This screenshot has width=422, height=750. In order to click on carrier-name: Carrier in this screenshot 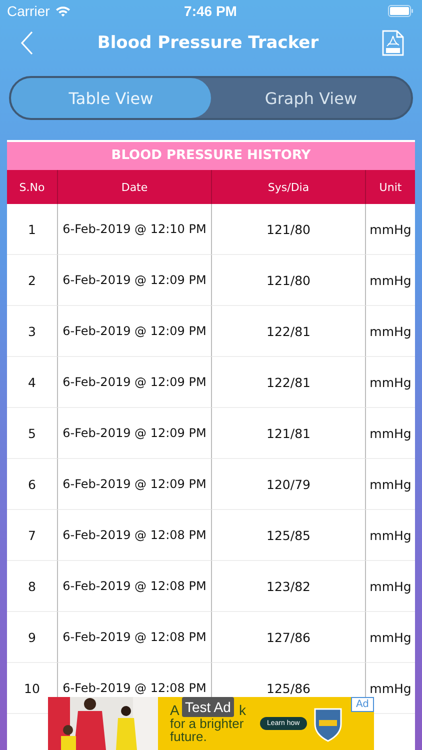, I will do `click(28, 11)`.